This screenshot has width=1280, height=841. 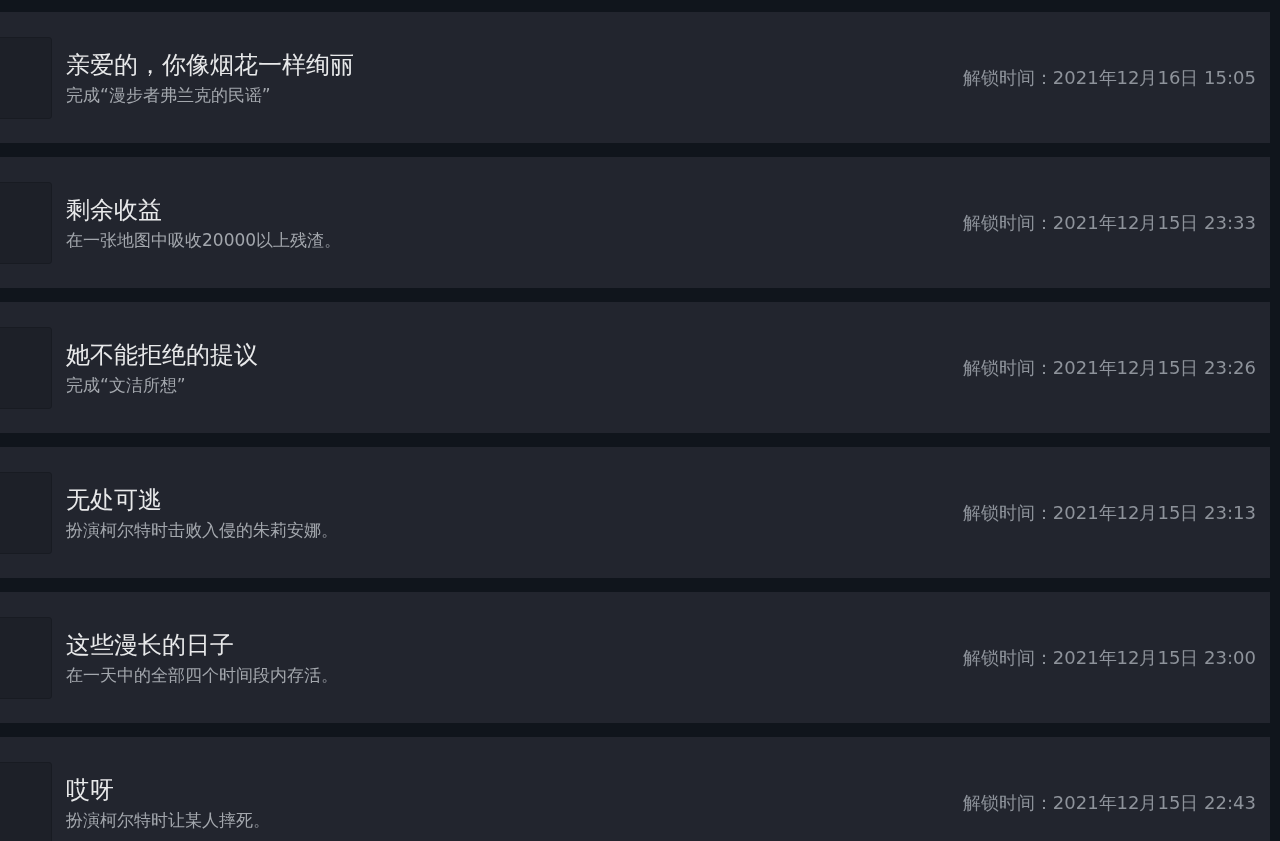 What do you see at coordinates (210, 64) in the screenshot?
I see `achievement-title: 亲爱的，你像烟花一样绚丽` at bounding box center [210, 64].